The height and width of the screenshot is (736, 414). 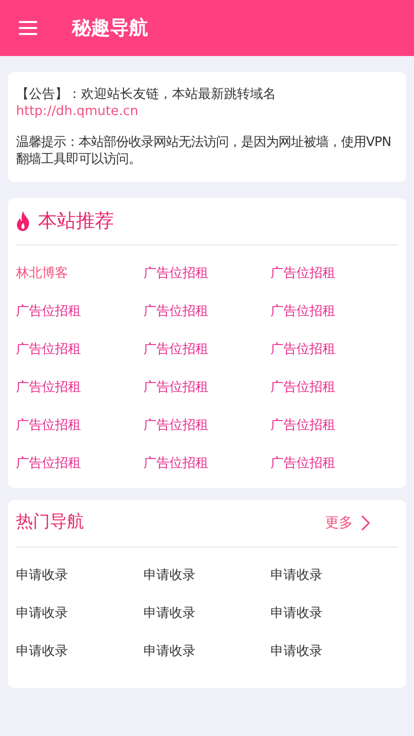 I want to click on flame-icon, so click(x=23, y=221).